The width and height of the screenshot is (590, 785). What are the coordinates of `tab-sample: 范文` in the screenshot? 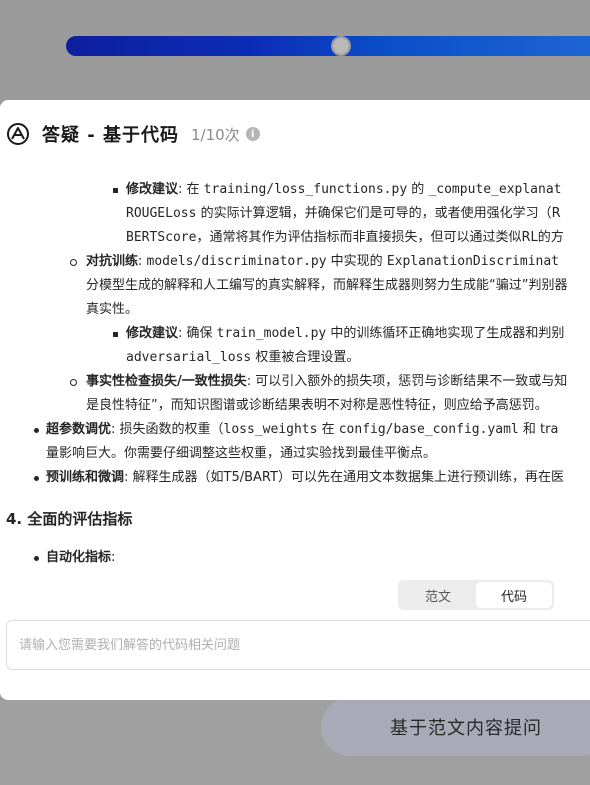 It's located at (438, 595).